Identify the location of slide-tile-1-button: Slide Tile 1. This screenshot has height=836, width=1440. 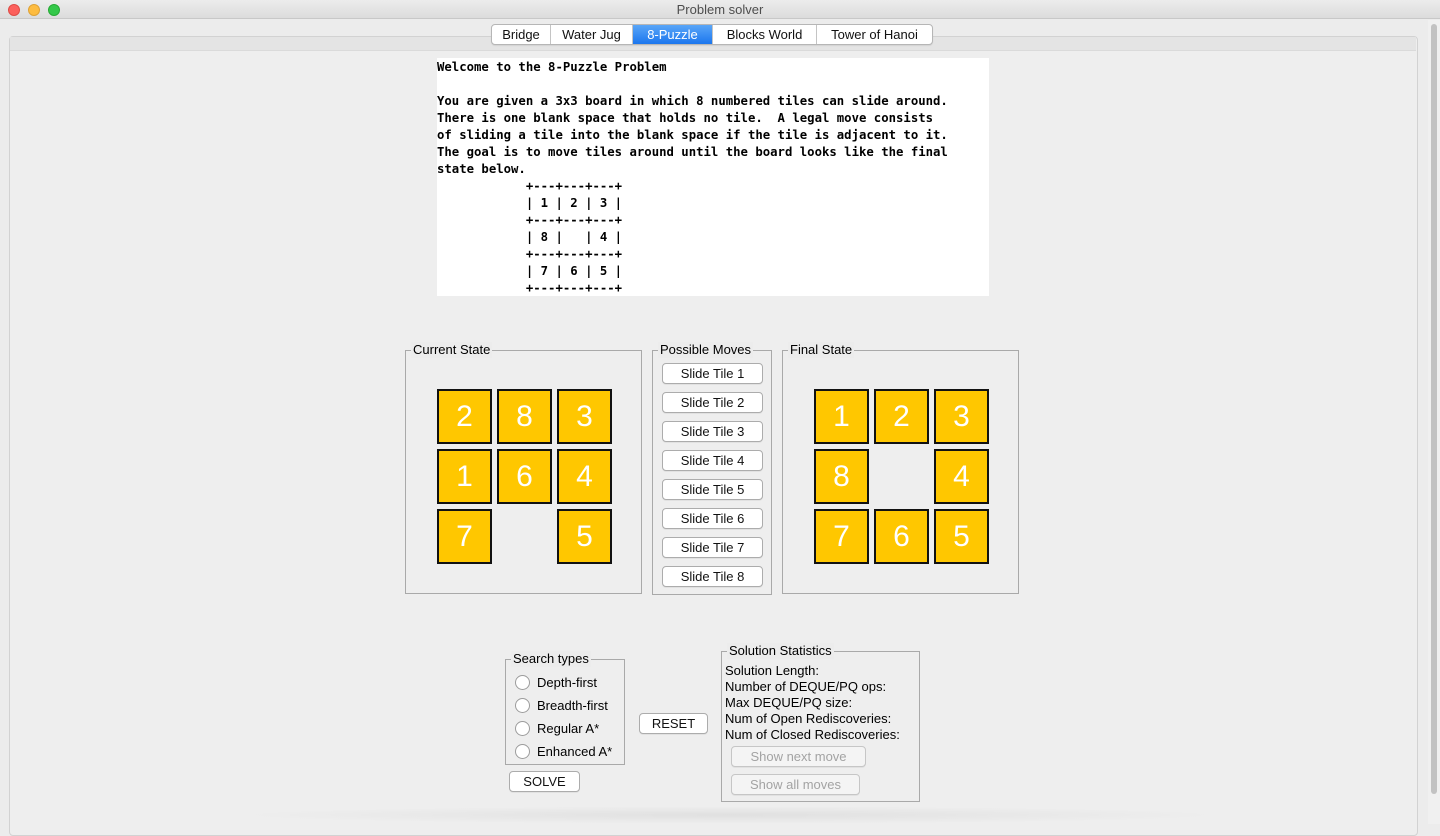
(712, 373).